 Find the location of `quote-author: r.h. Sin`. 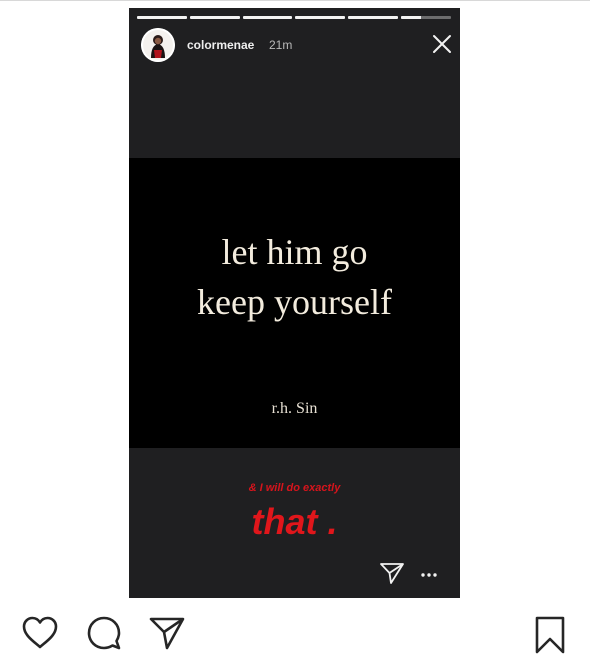

quote-author: r.h. Sin is located at coordinates (294, 408).